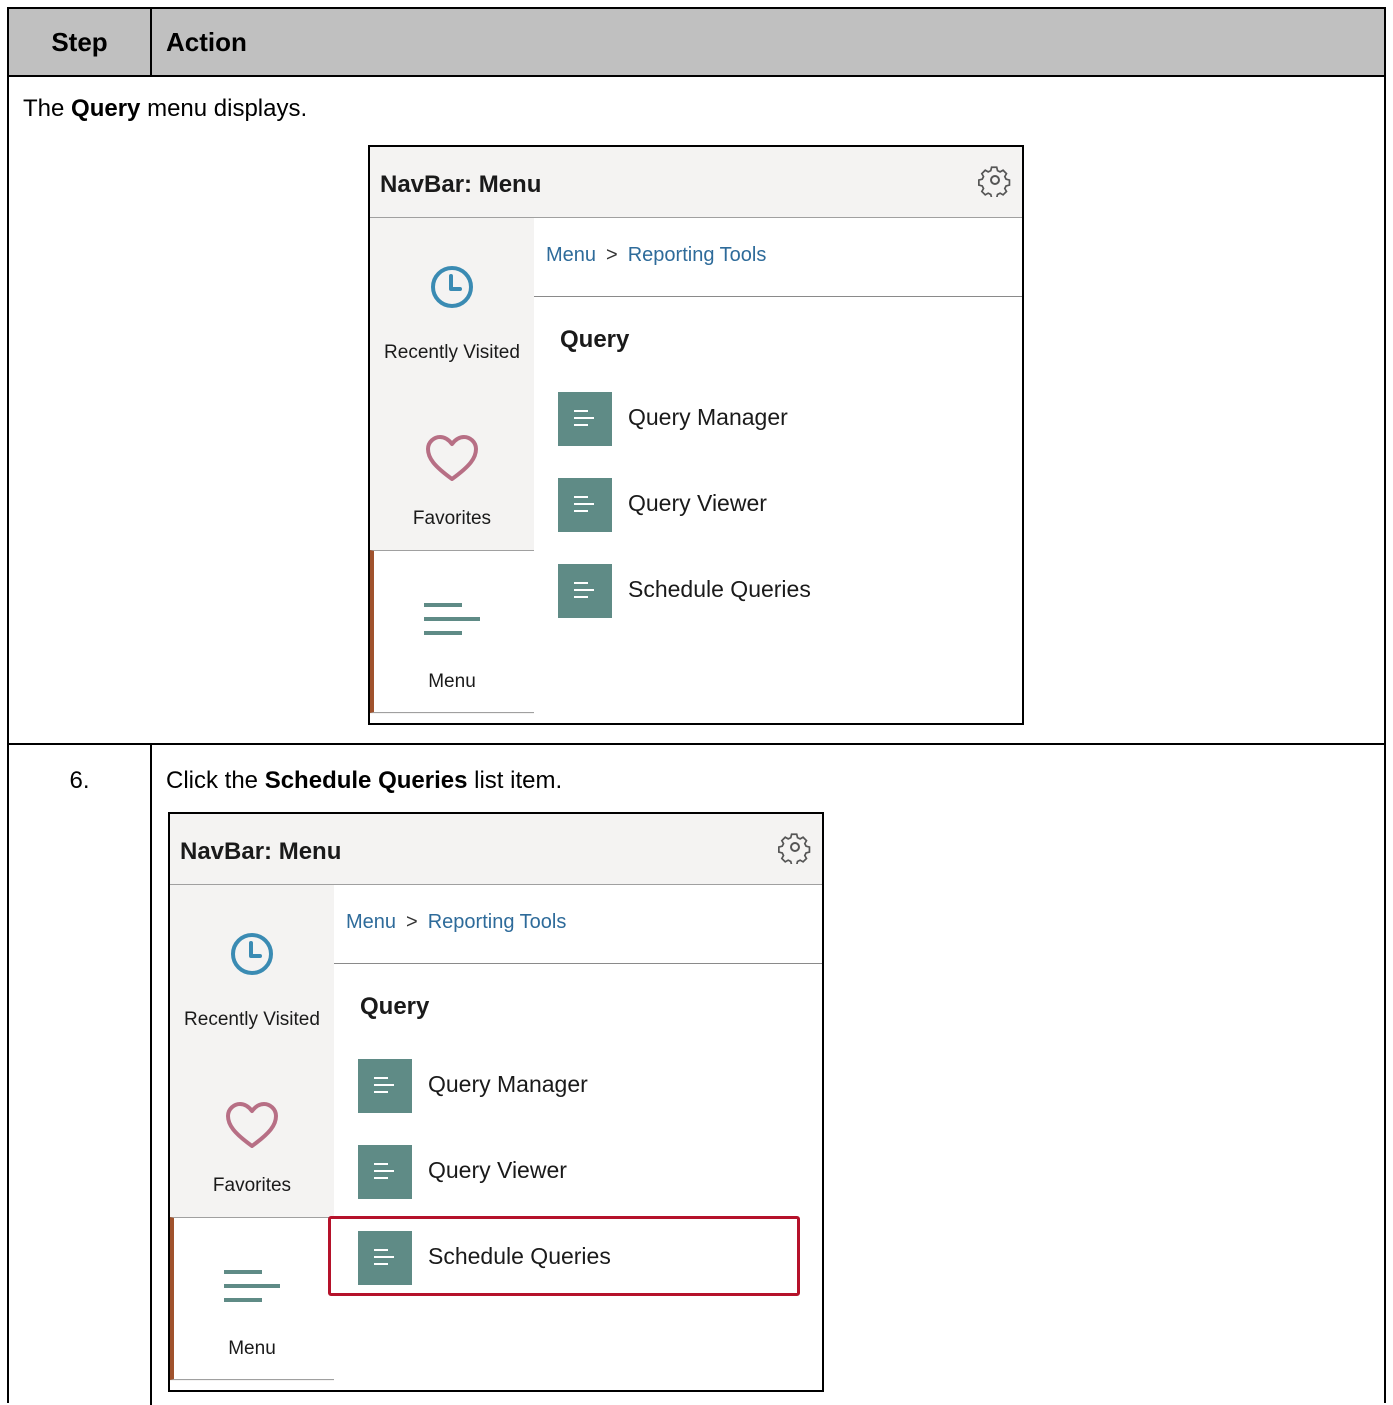 The height and width of the screenshot is (1405, 1393). What do you see at coordinates (106, 108) in the screenshot?
I see `intro-bold: Query` at bounding box center [106, 108].